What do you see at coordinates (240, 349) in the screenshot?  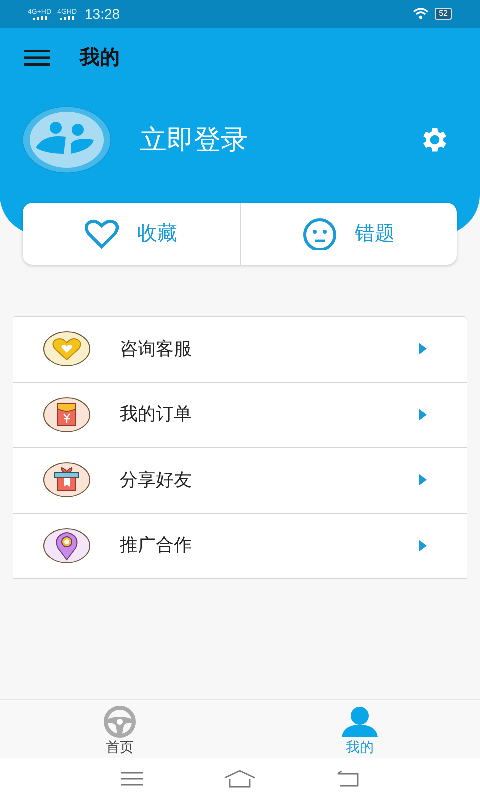 I see `menu-item: 咨询客服` at bounding box center [240, 349].